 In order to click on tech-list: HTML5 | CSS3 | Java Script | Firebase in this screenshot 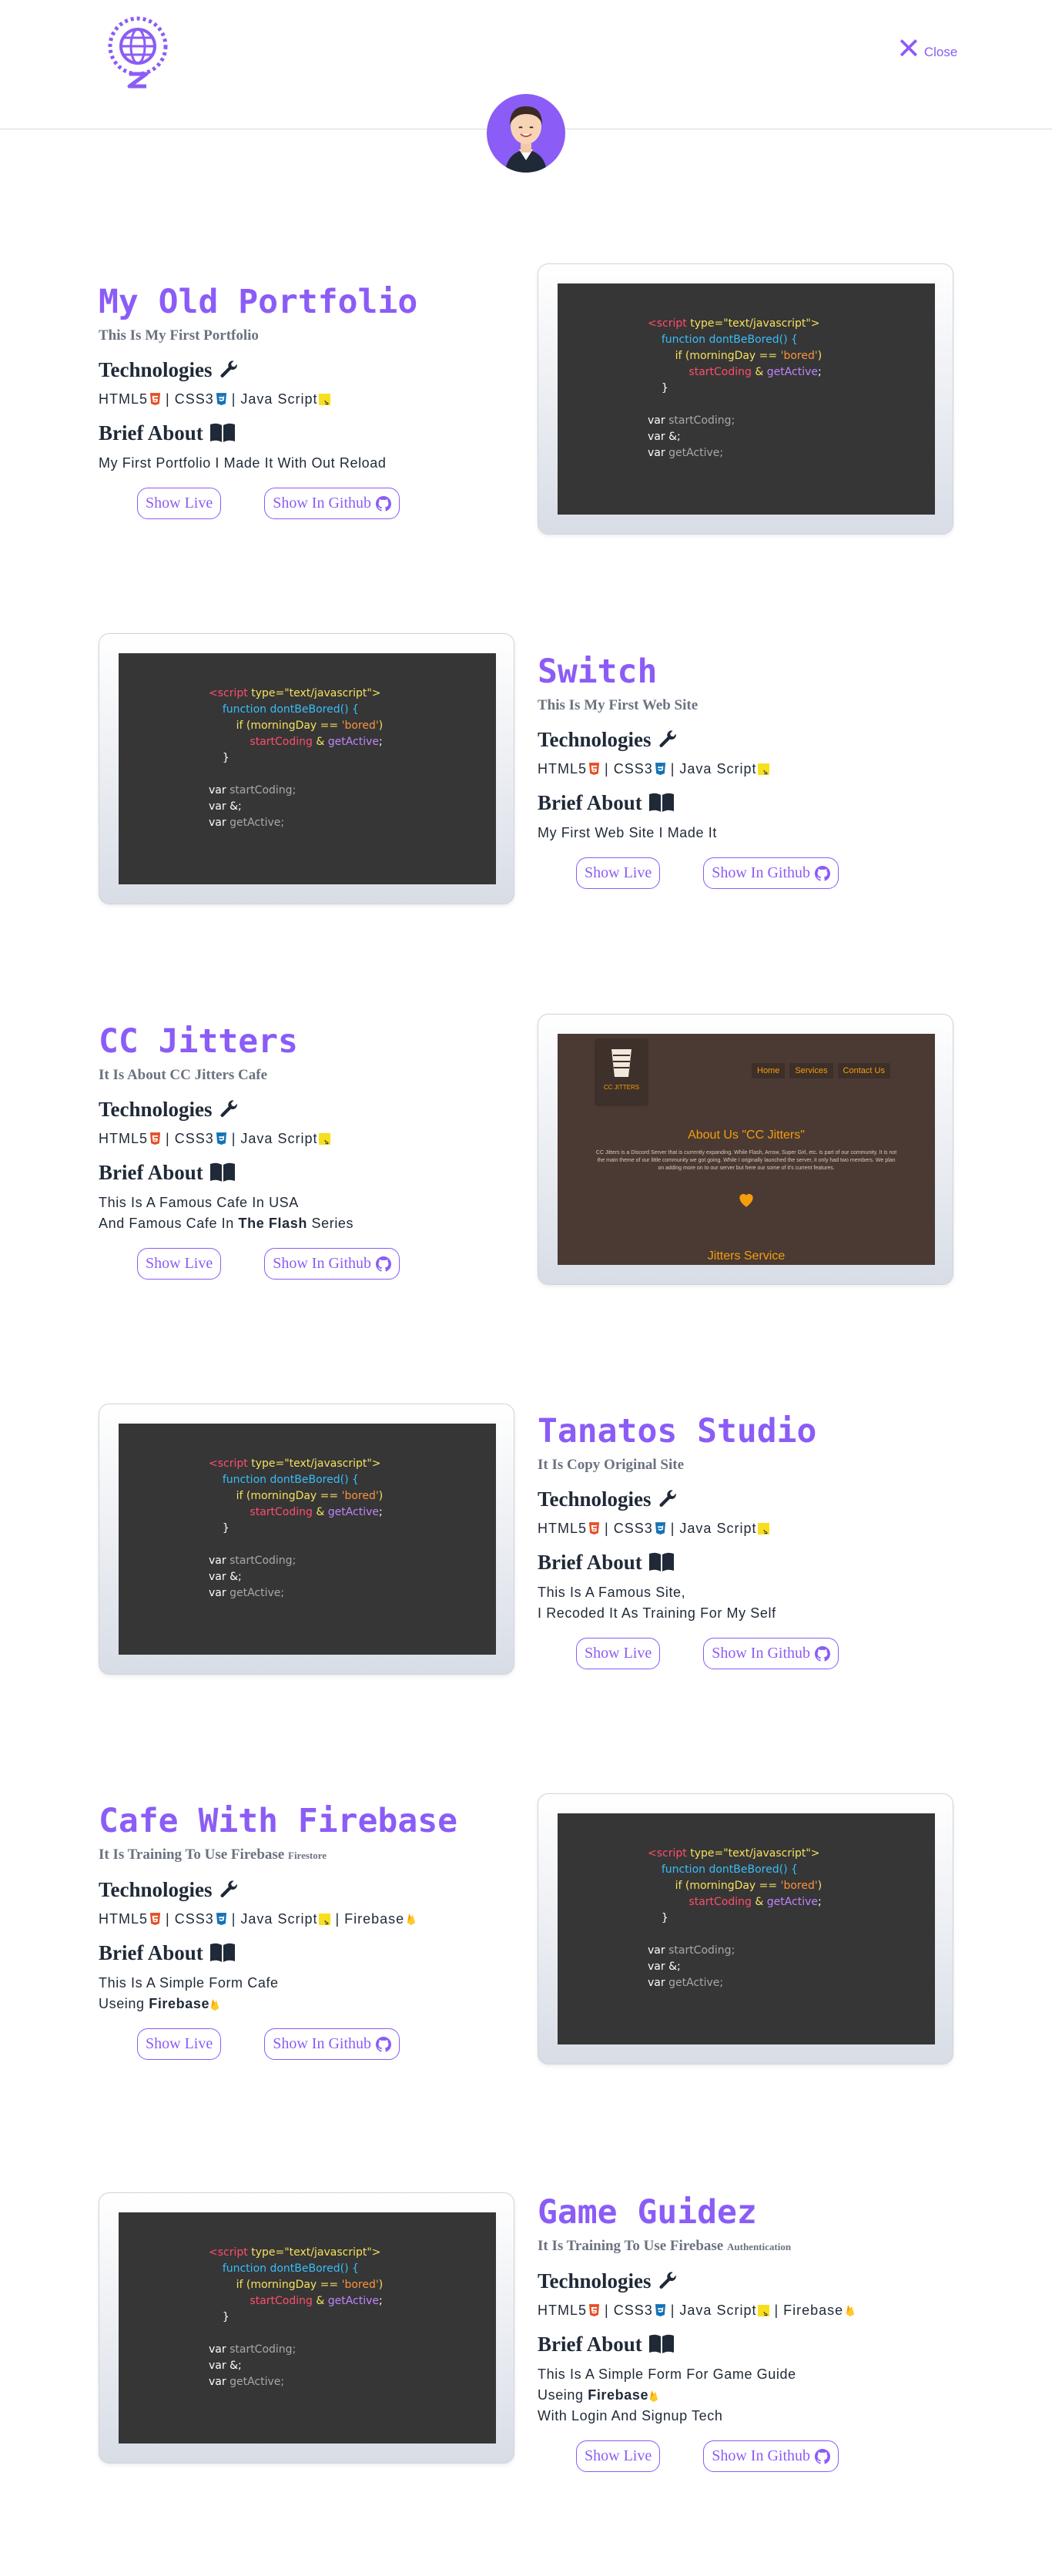, I will do `click(314, 1919)`.